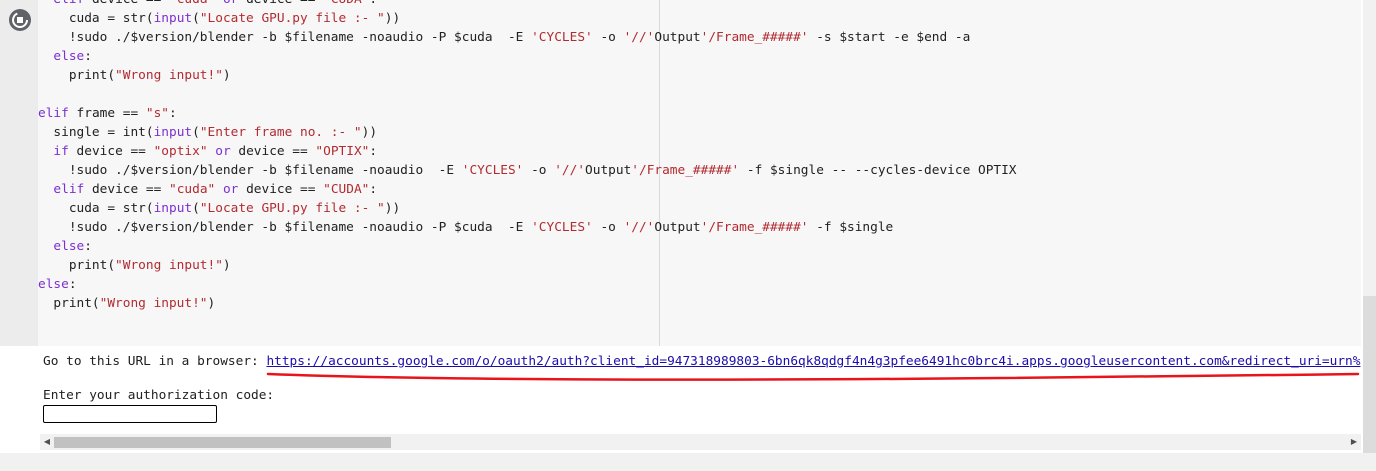 This screenshot has width=1376, height=471. What do you see at coordinates (1354, 442) in the screenshot?
I see `scroll-right-arrow-icon: ▶` at bounding box center [1354, 442].